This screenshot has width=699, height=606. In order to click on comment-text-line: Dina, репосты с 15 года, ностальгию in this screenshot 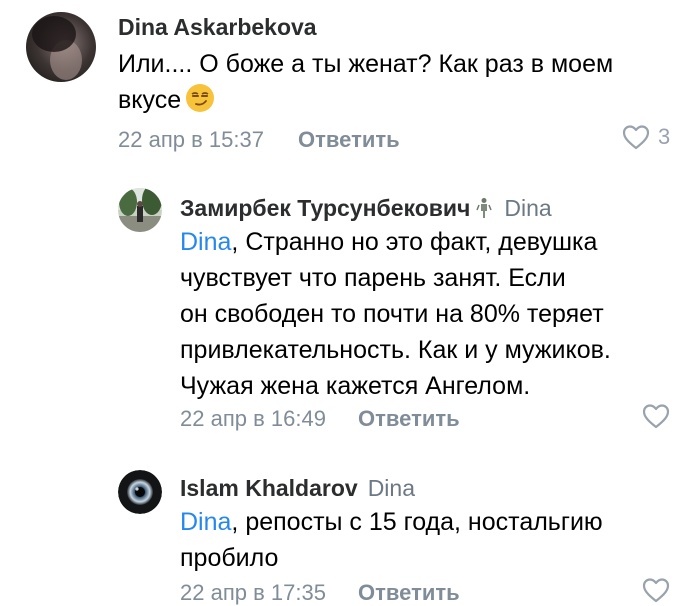, I will do `click(430, 522)`.